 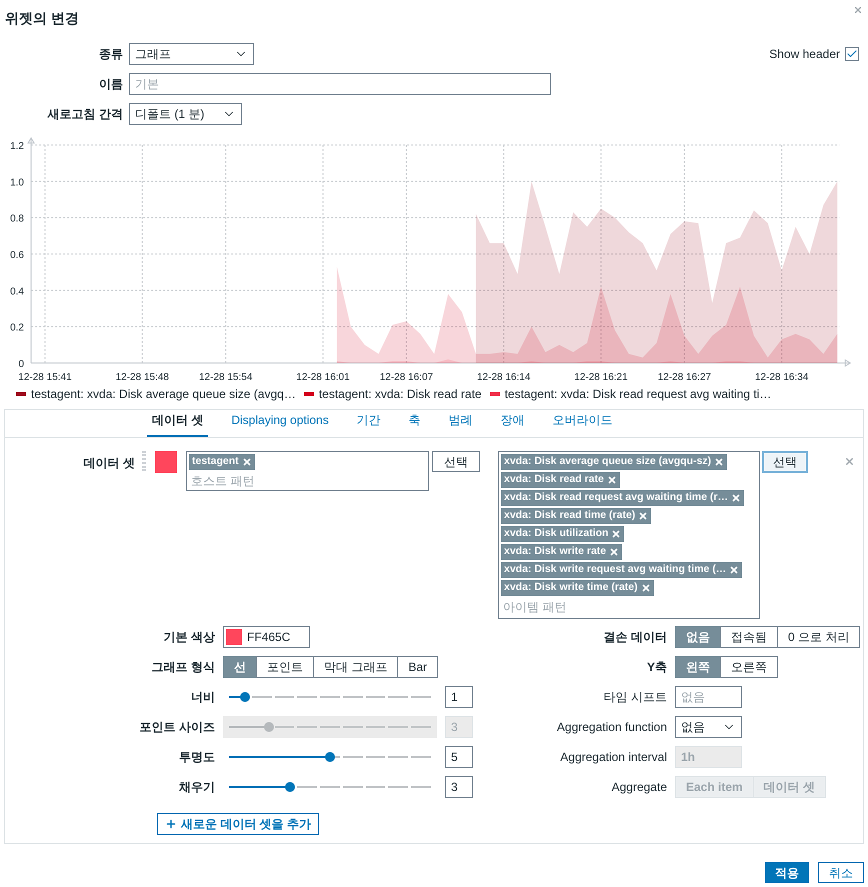 What do you see at coordinates (656, 667) in the screenshot?
I see `field-label: Y축` at bounding box center [656, 667].